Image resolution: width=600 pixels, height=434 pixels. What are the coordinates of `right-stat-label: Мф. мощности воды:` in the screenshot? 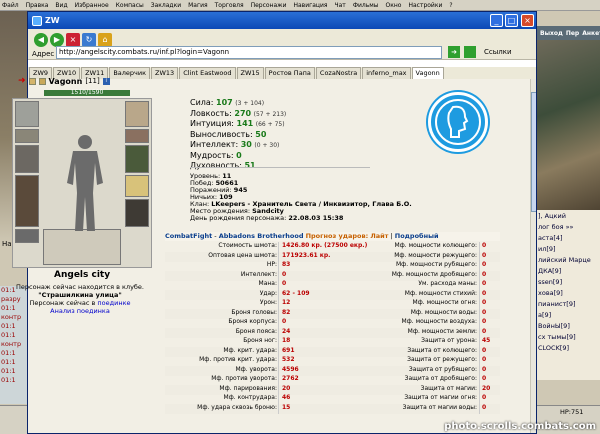 It's located at (443, 312).